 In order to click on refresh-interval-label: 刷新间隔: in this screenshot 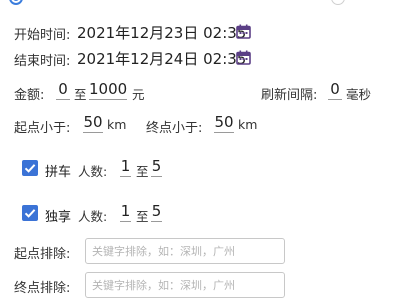, I will do `click(289, 95)`.